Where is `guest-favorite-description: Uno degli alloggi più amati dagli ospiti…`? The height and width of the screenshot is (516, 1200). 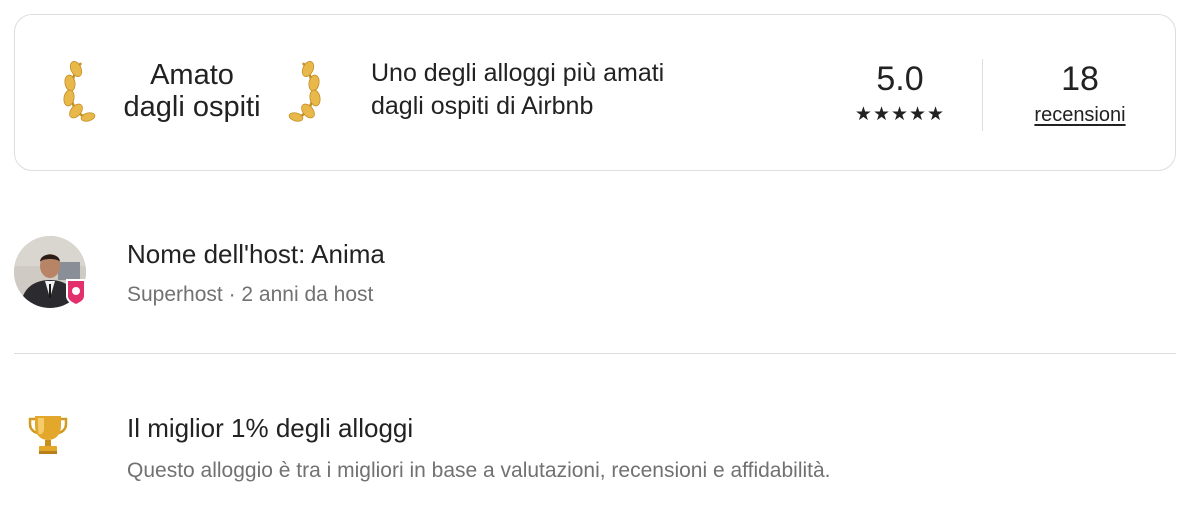 guest-favorite-description: Uno degli alloggi più amati dagli ospiti… is located at coordinates (571, 90).